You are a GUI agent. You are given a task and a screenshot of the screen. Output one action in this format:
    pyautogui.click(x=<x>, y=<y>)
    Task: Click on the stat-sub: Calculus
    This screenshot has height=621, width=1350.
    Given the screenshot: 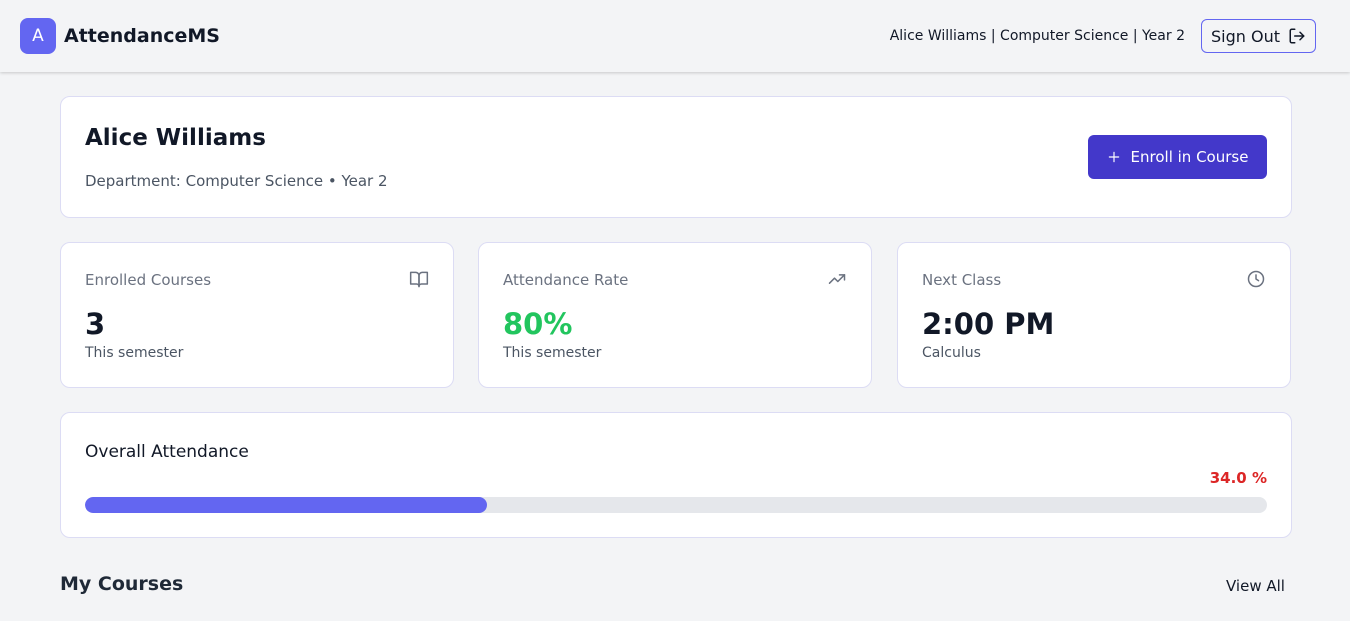 What is the action you would take?
    pyautogui.click(x=951, y=353)
    